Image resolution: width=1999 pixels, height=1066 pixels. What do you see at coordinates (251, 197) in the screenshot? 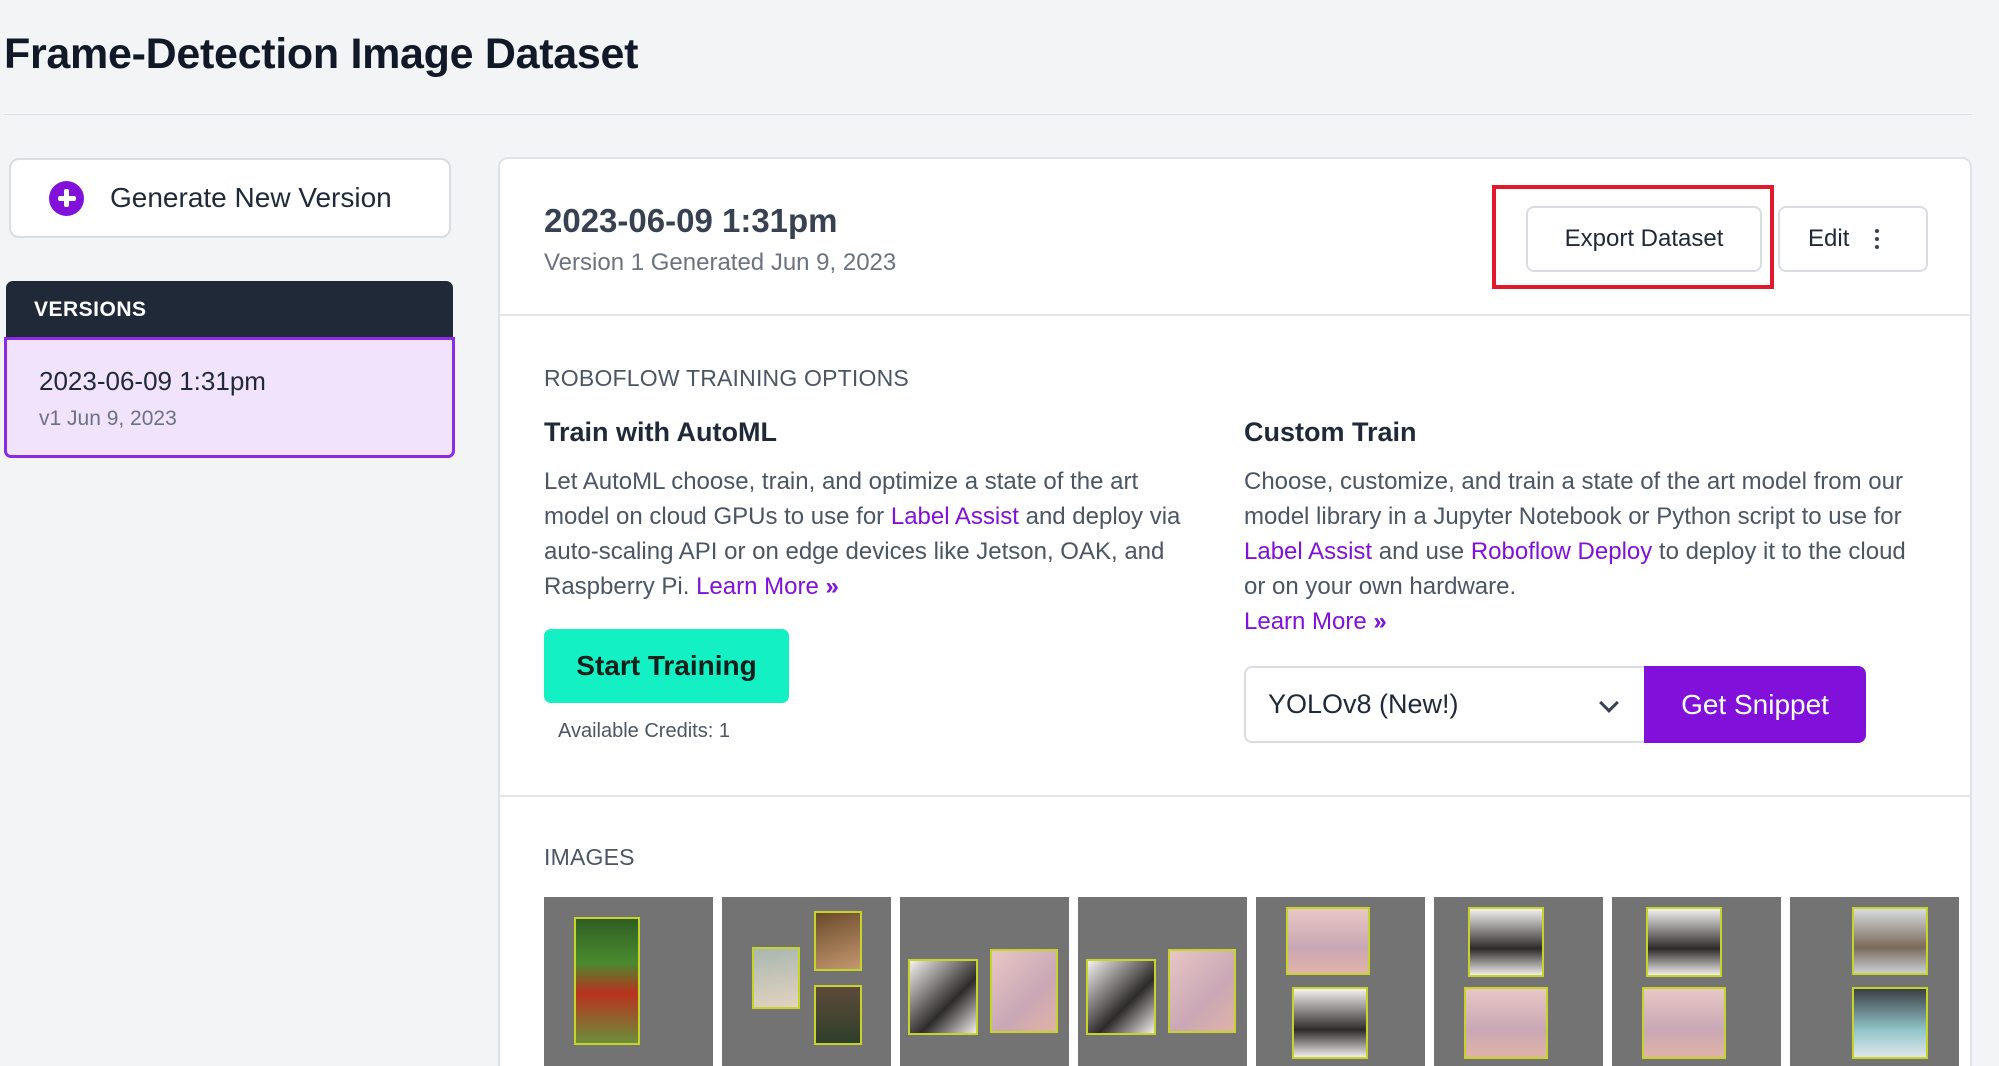
I see `generate-button-label: Generate New Version` at bounding box center [251, 197].